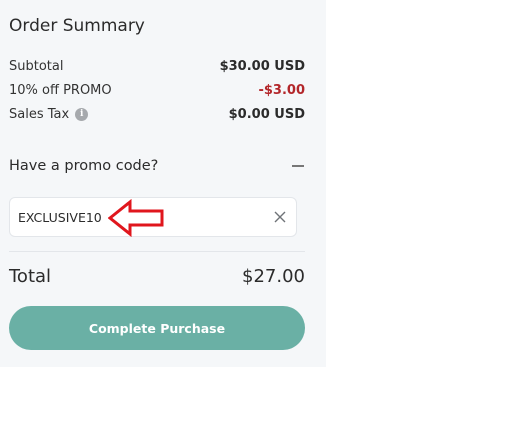  Describe the element at coordinates (157, 114) in the screenshot. I see `sales-tax-row: Sales Tax i $0.00 USD` at that location.